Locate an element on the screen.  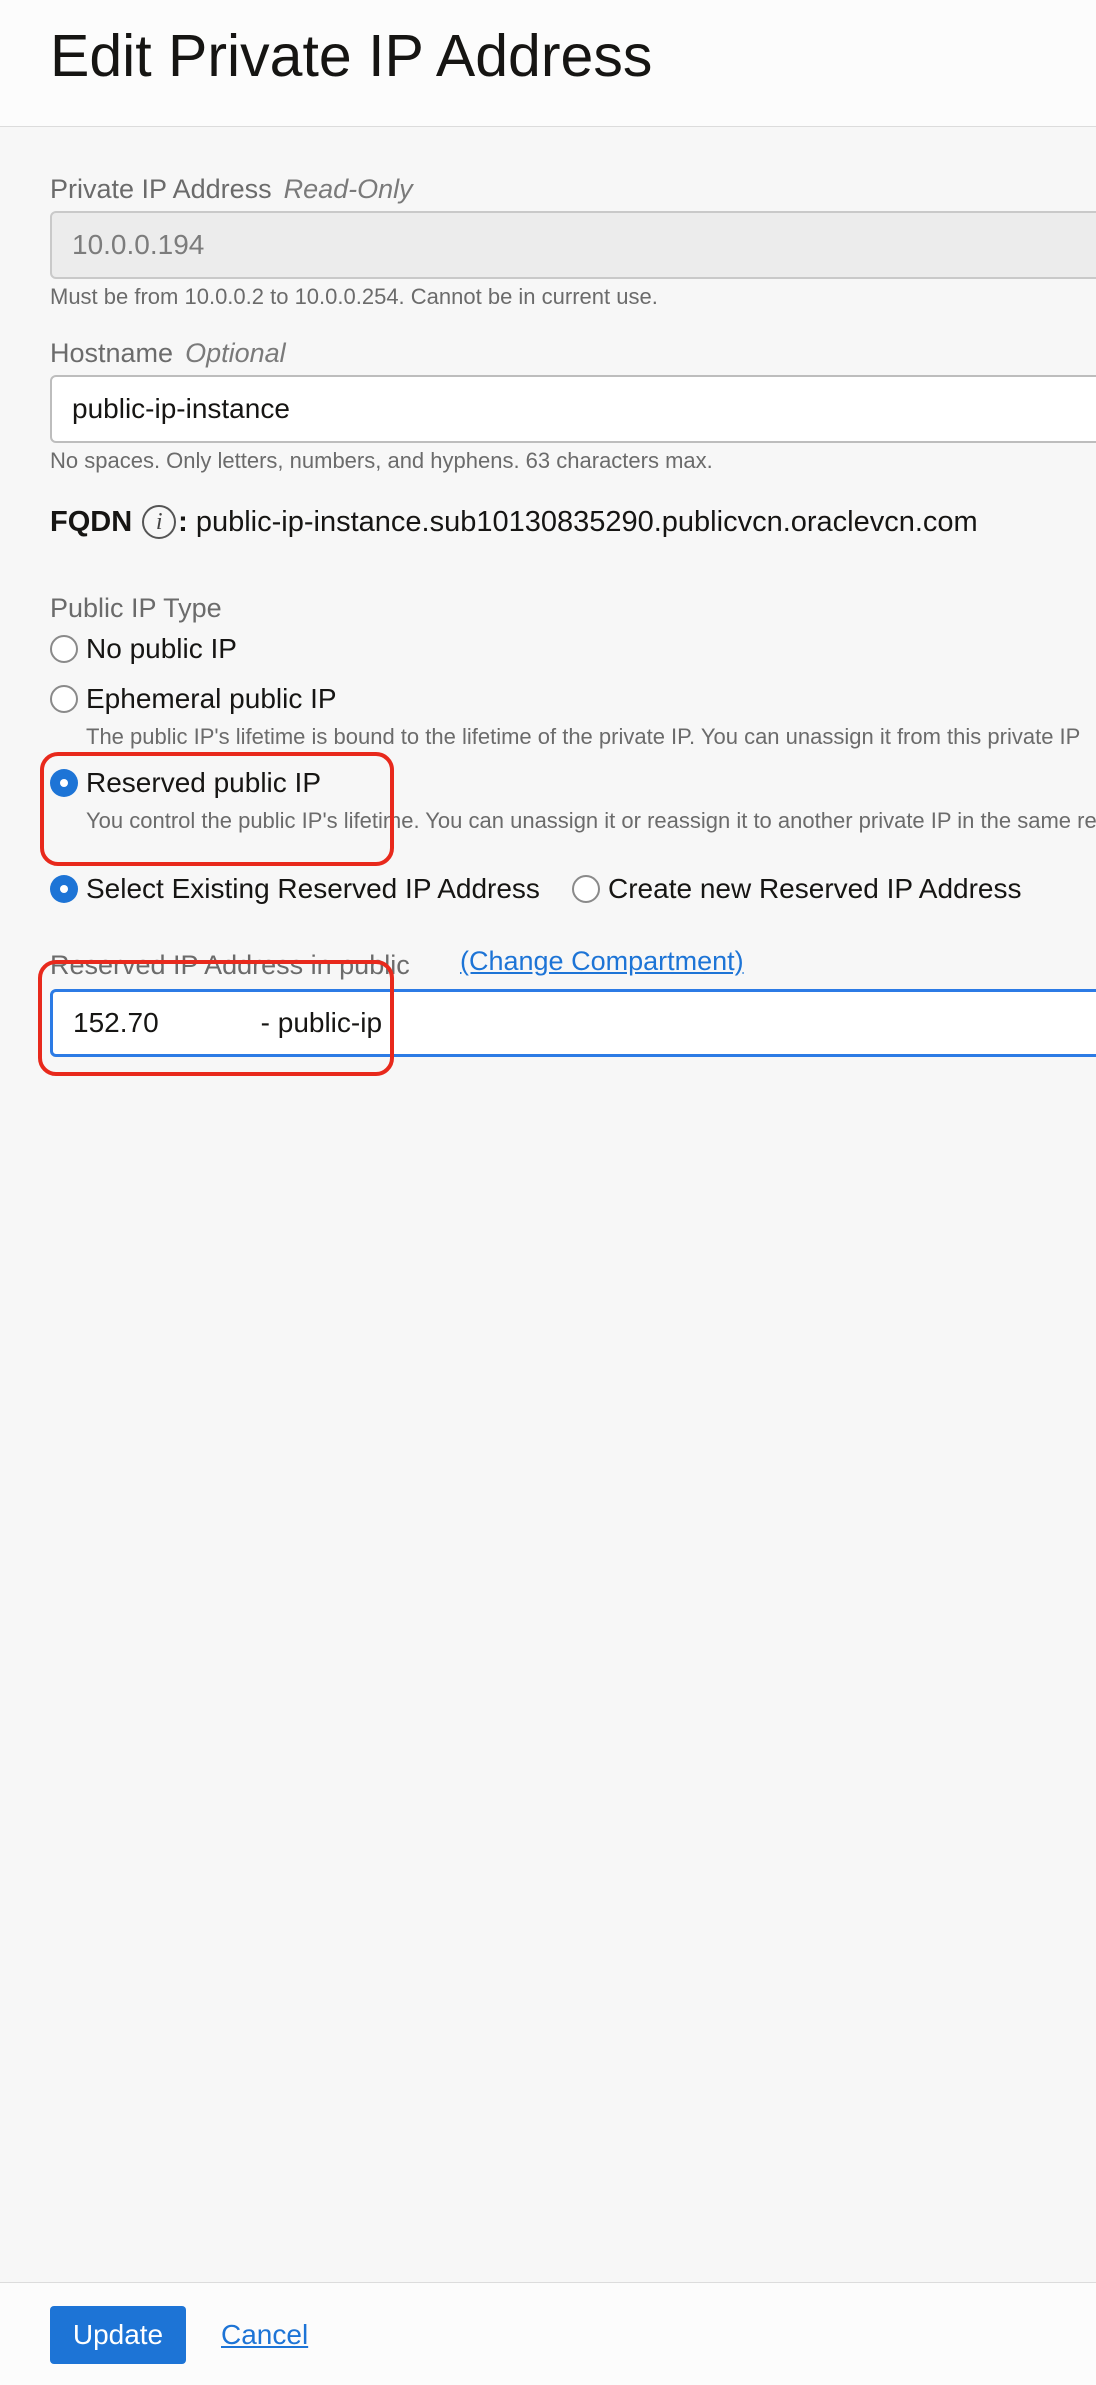
radio-create-new-reserved: Create new Reserved IP Address is located at coordinates (796, 889).